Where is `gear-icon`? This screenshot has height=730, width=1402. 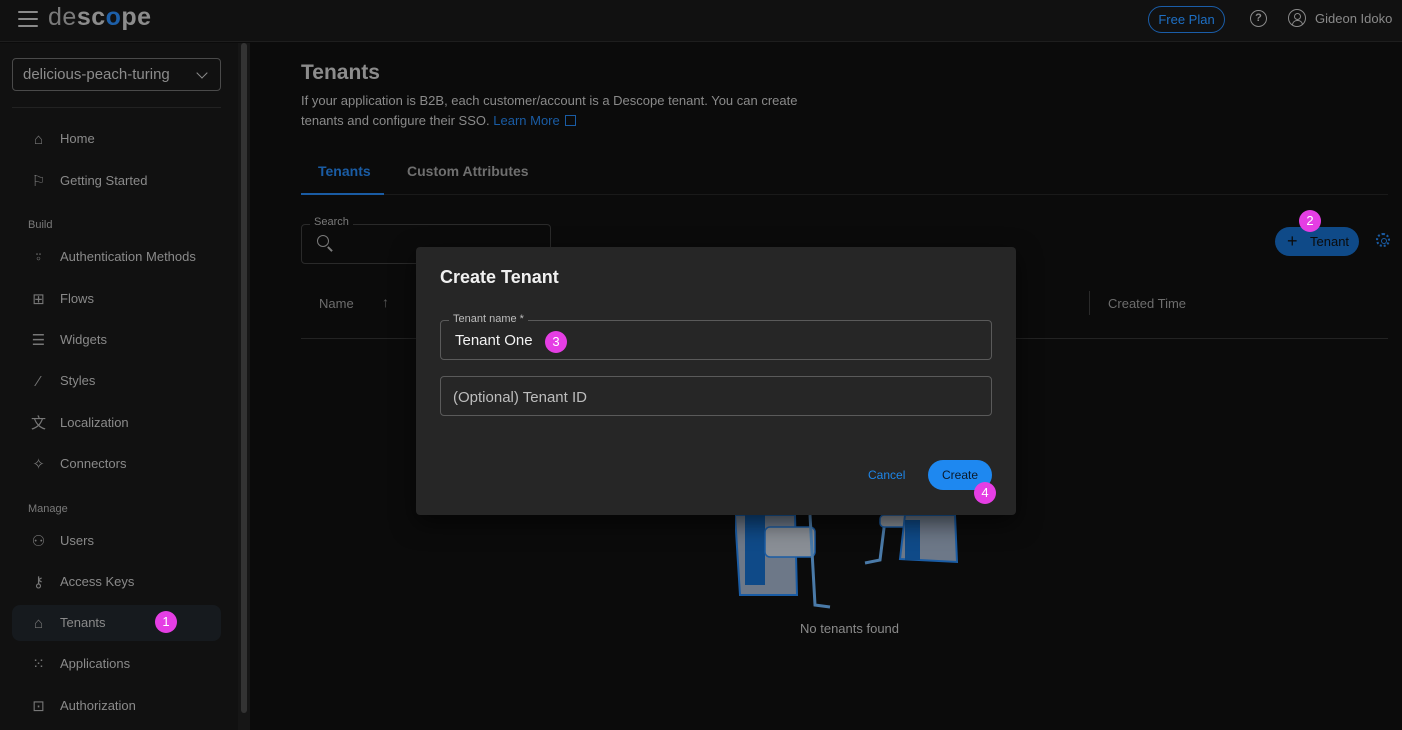
gear-icon is located at coordinates (1383, 240).